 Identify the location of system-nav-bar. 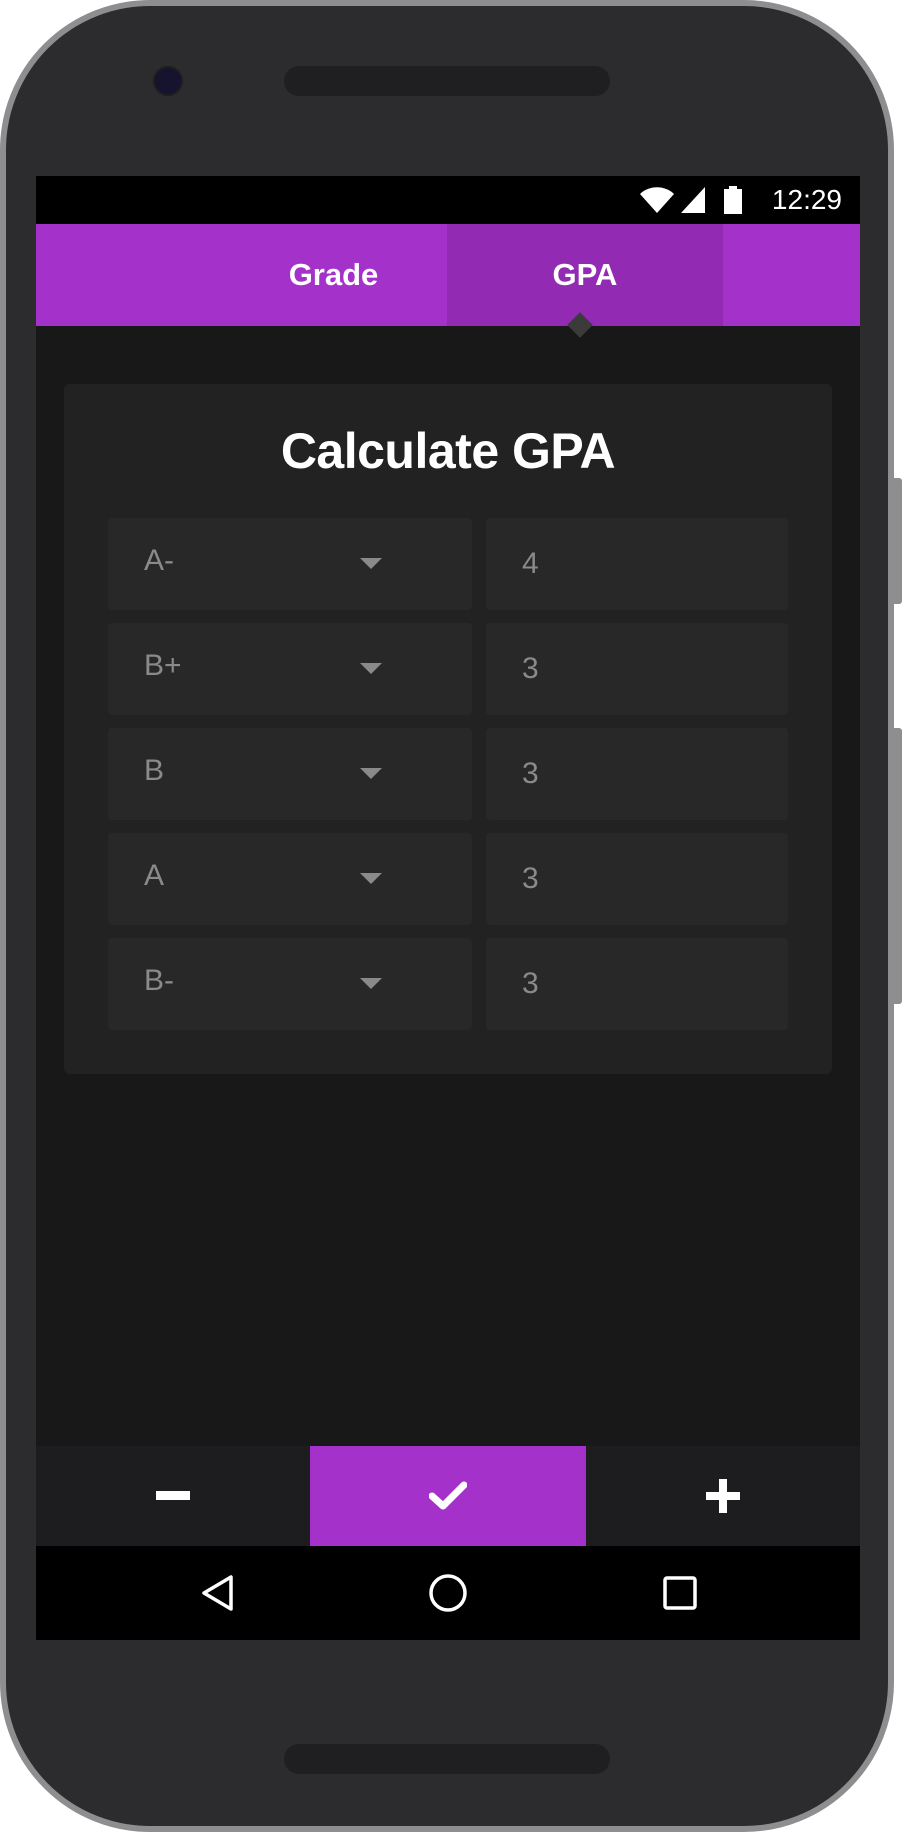
(448, 1593).